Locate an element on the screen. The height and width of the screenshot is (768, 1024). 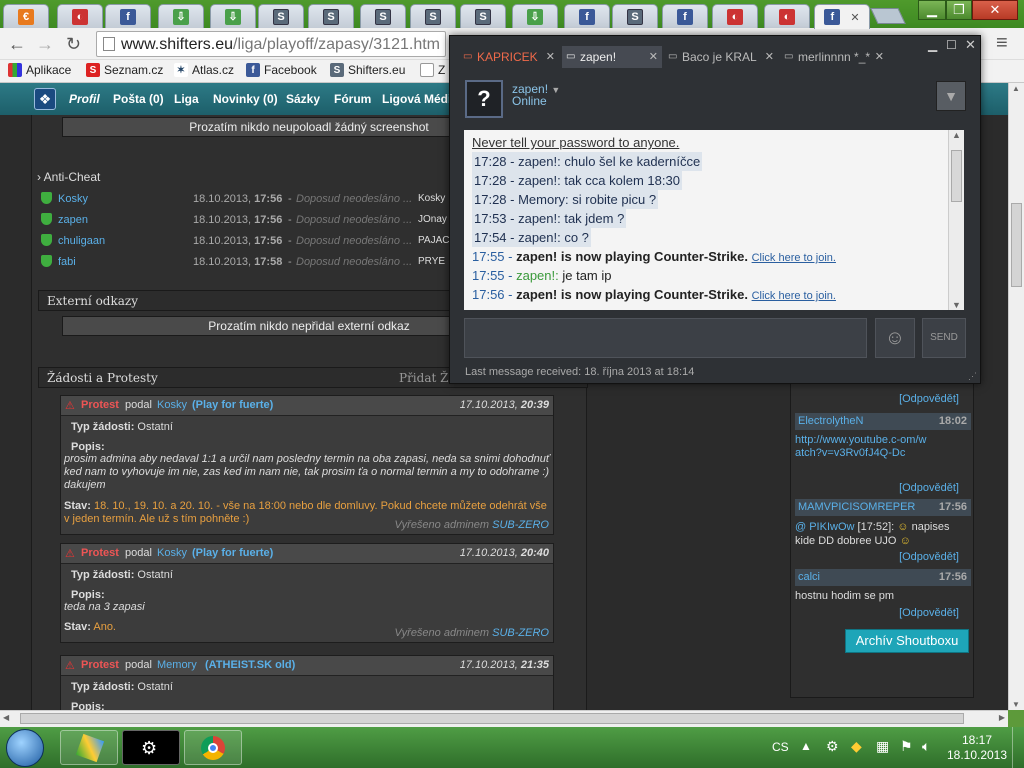
shoutbox-archive-button: Archív Shoutboxu is located at coordinates (907, 641).